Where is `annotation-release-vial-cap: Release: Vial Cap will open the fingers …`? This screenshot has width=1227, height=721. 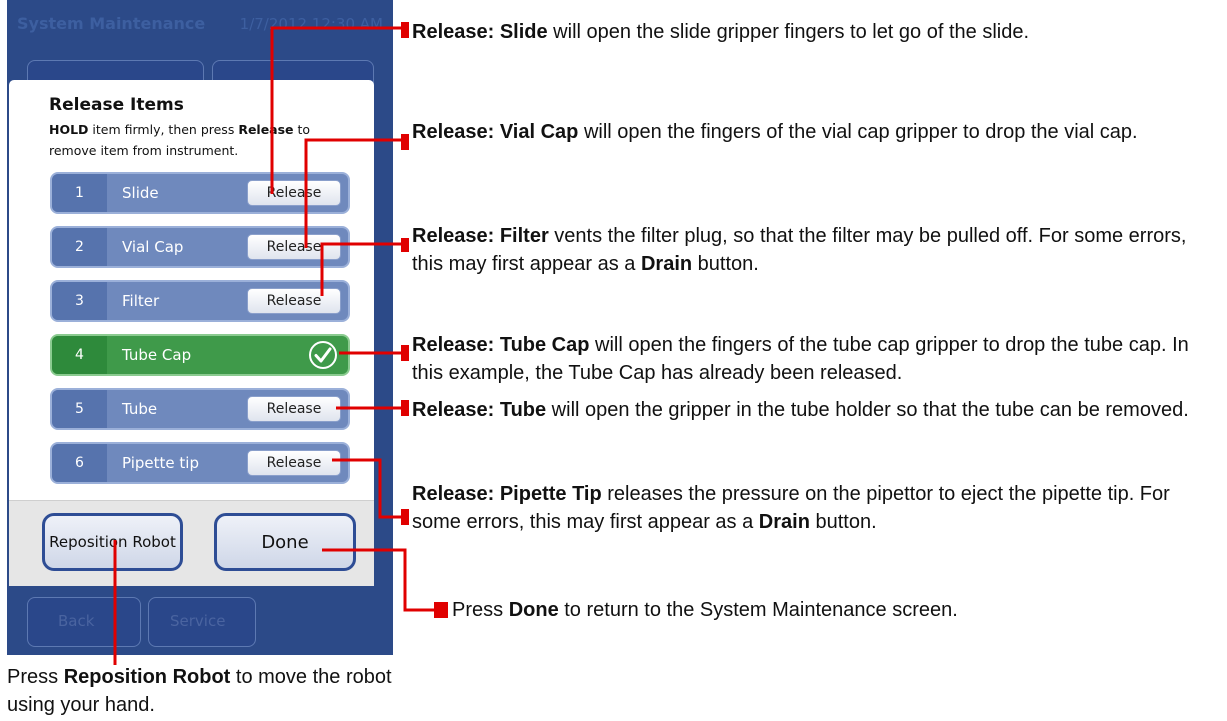 annotation-release-vial-cap: Release: Vial Cap will open the fingers … is located at coordinates (802, 132).